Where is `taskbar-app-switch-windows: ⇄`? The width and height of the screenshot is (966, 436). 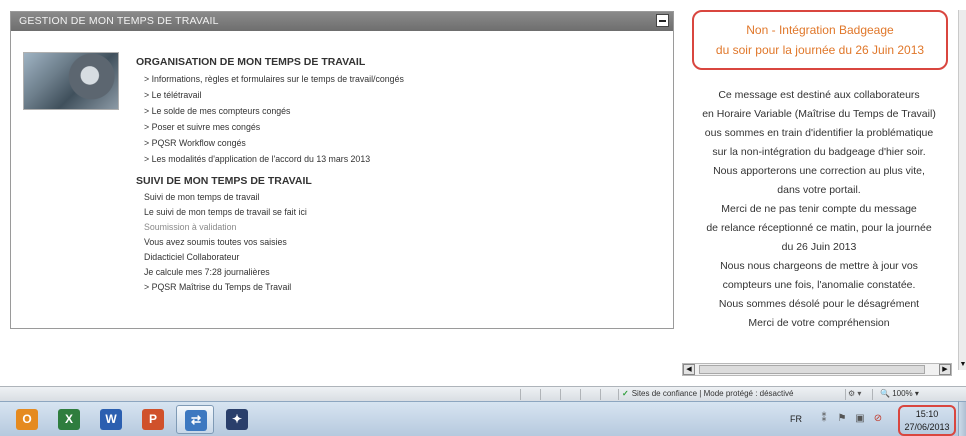 taskbar-app-switch-windows: ⇄ is located at coordinates (195, 419).